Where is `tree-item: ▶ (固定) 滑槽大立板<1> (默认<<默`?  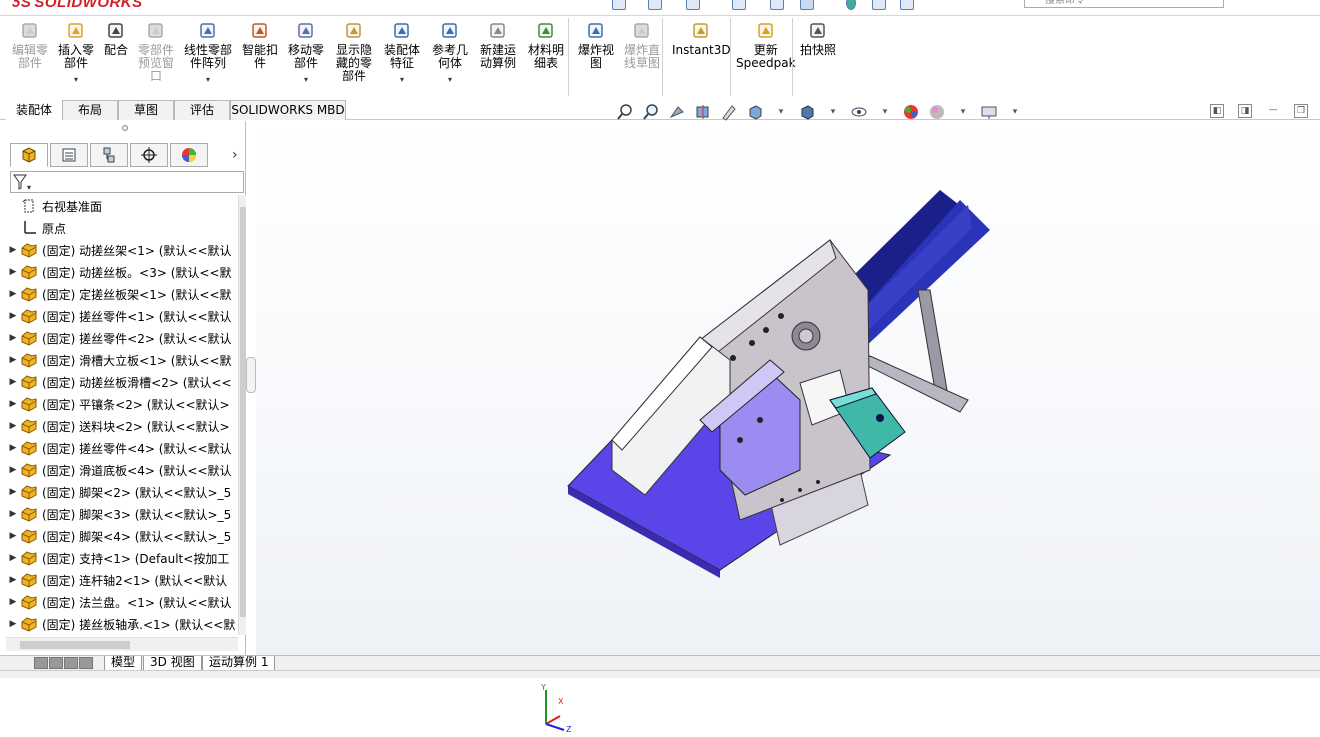 tree-item: ▶ (固定) 滑槽大立板<1> (默认<<默 is located at coordinates (122, 360).